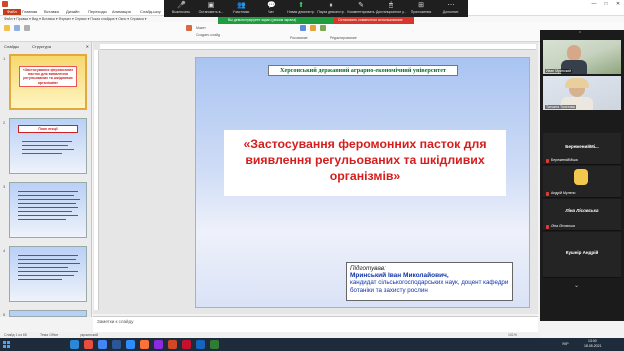 Image resolution: width=624 pixels, height=351 pixels. I want to click on pause-share-button: ⏸ Пауза демонстр., so click(331, 8).